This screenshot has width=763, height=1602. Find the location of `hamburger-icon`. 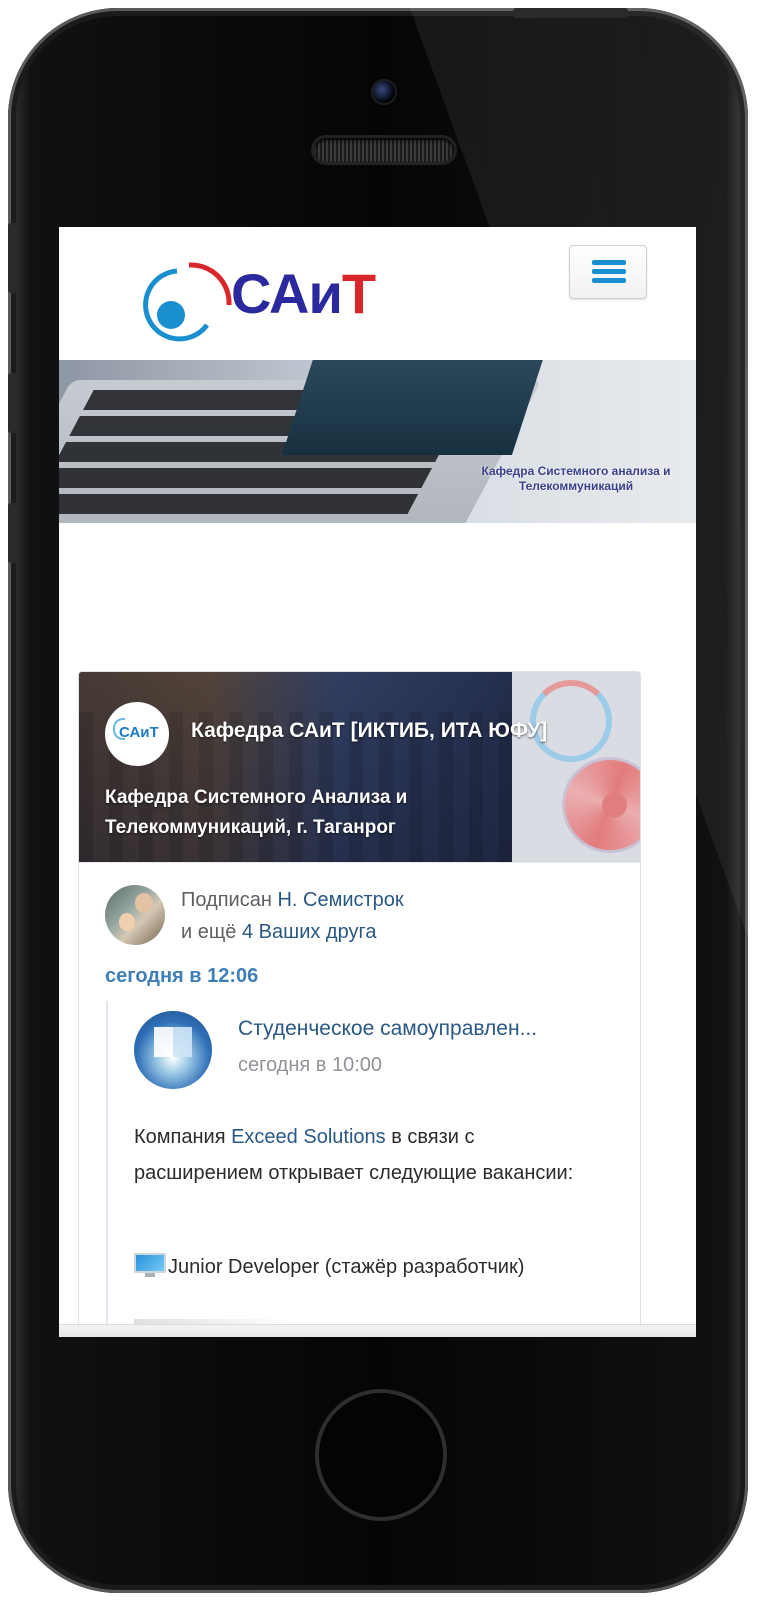

hamburger-icon is located at coordinates (609, 262).